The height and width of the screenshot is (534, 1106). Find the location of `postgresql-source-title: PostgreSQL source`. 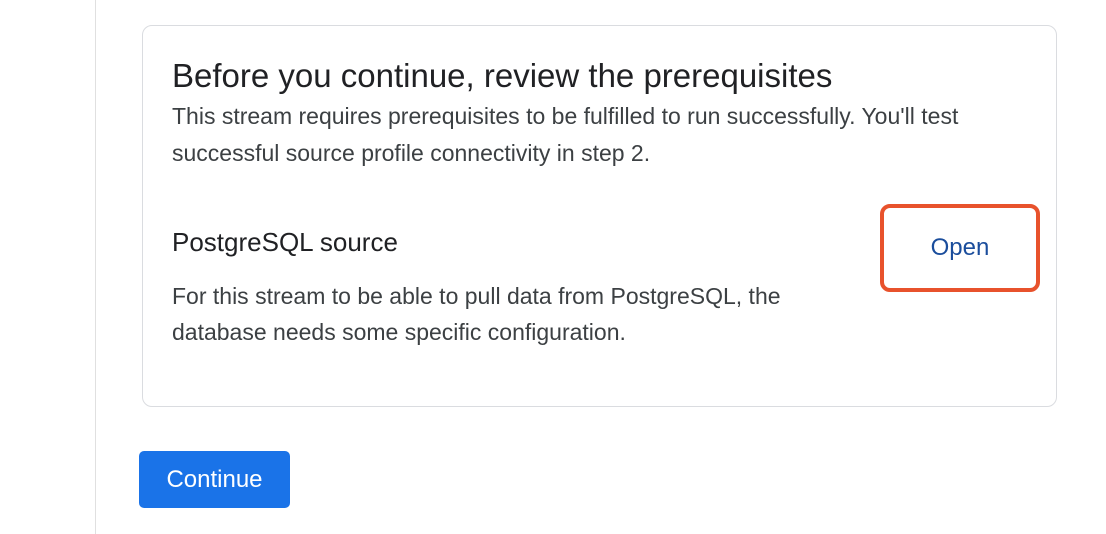

postgresql-source-title: PostgreSQL source is located at coordinates (285, 242).